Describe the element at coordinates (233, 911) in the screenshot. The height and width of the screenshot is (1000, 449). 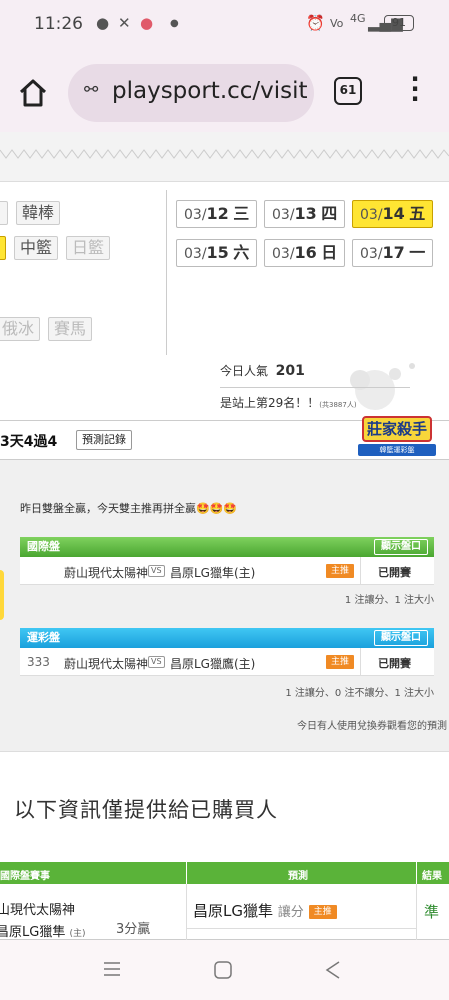
I see `row-pick: 昌原LG獵隼` at that location.